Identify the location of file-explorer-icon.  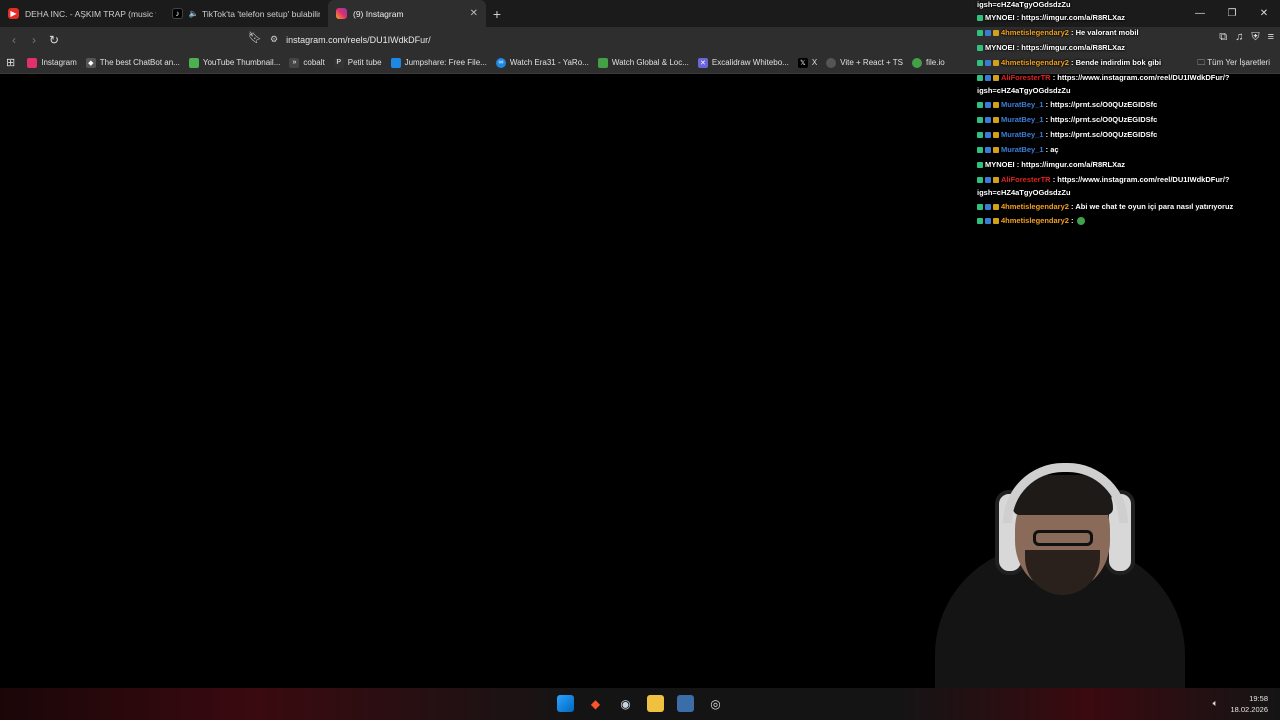
(655, 703).